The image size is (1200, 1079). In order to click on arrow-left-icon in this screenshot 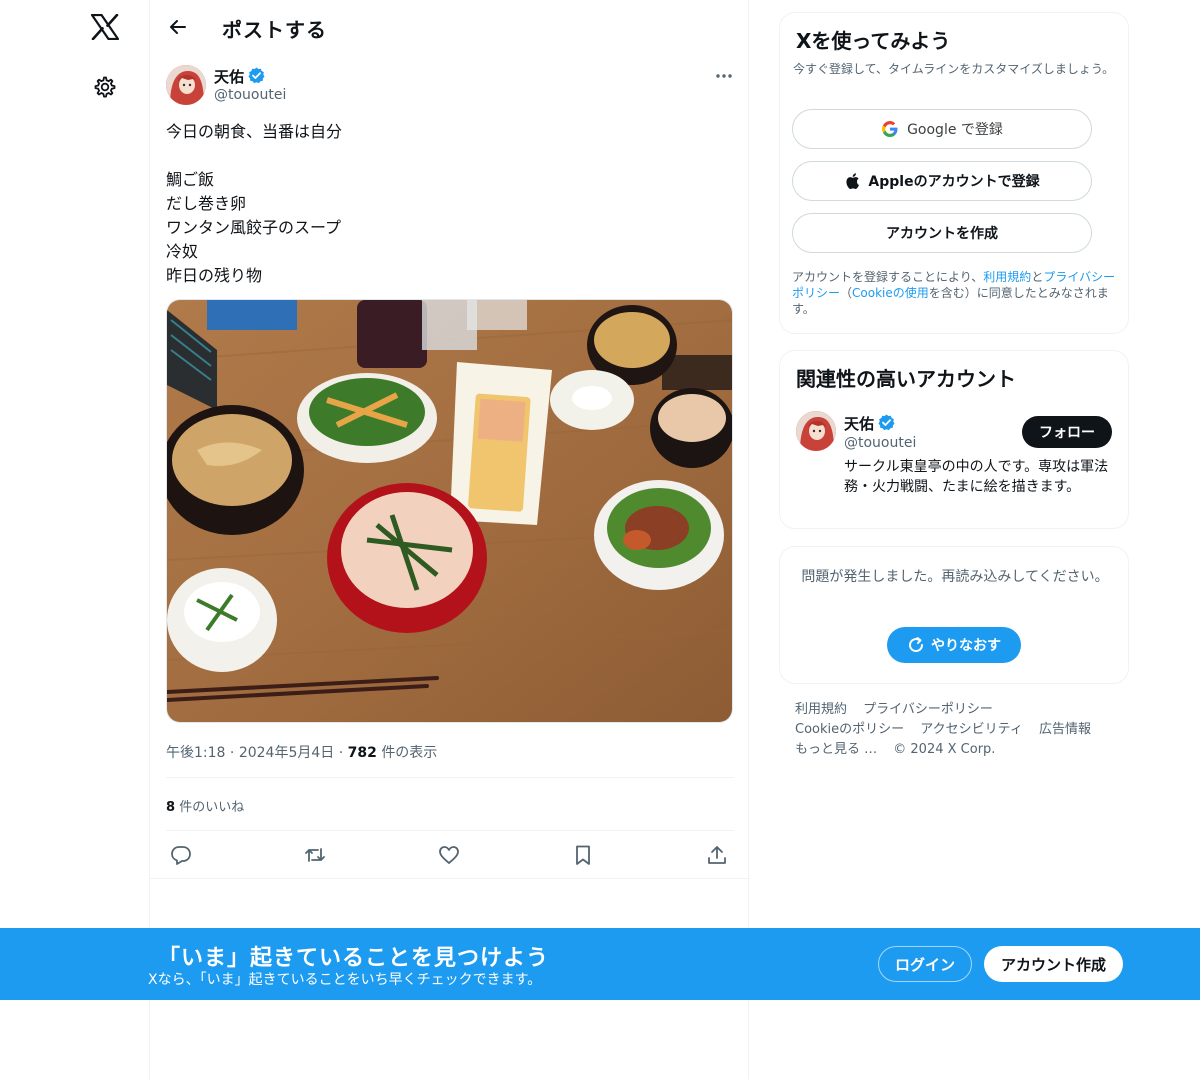, I will do `click(178, 27)`.